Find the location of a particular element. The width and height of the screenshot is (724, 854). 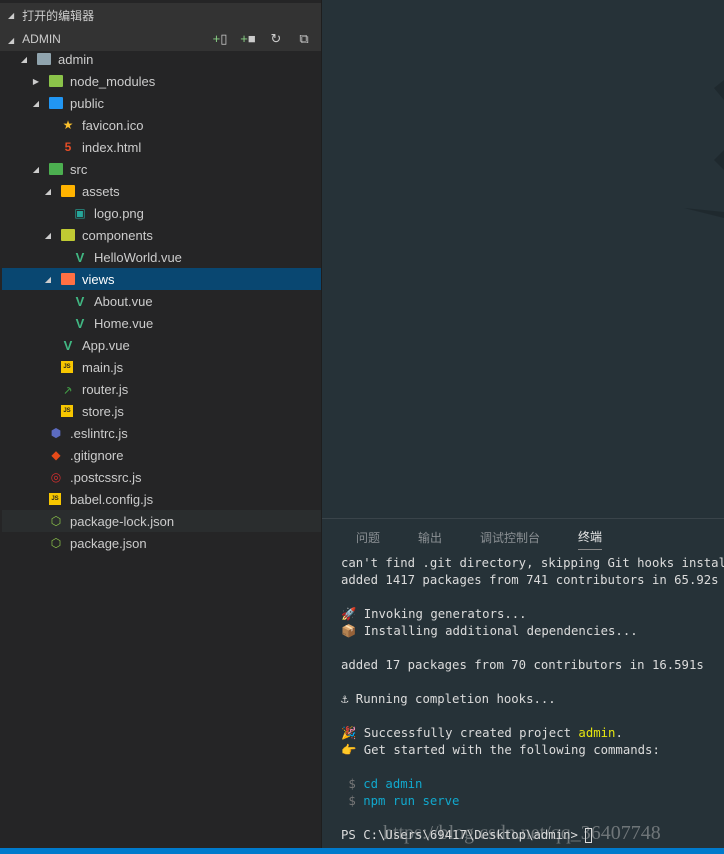

pointing-hand-icon: 👉 is located at coordinates (349, 750).